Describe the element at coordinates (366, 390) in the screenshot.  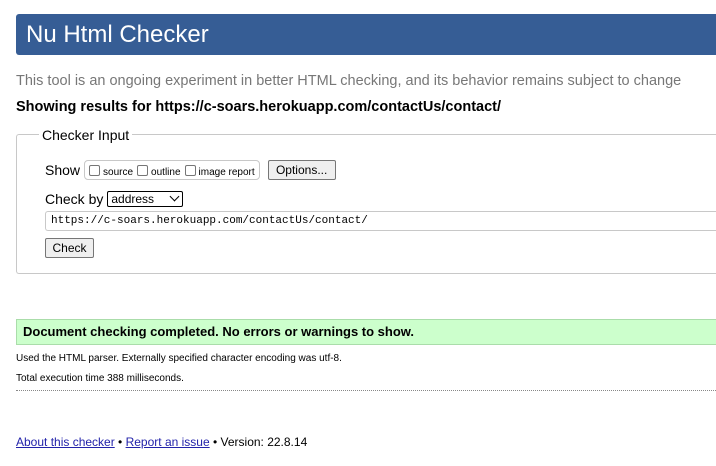
I see `divider` at that location.